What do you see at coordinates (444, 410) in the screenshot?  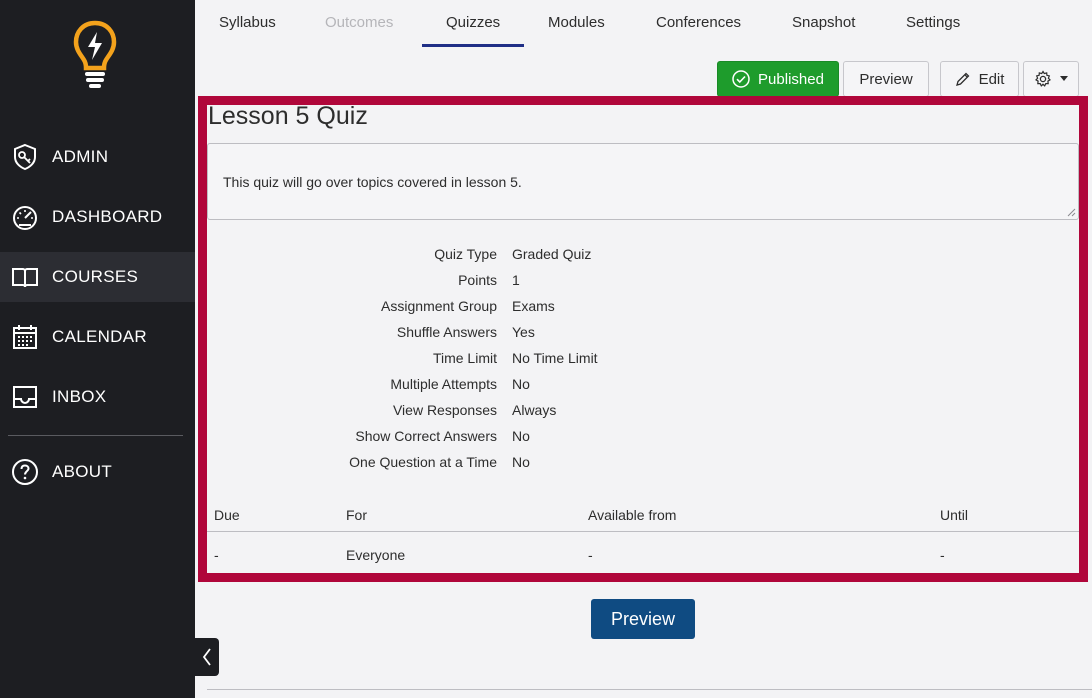 I see `detail-key: View Responses` at bounding box center [444, 410].